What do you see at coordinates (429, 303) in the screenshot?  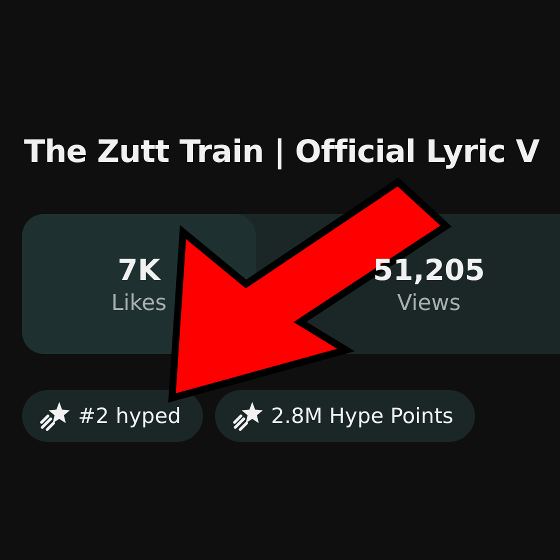 I see `stat-label: Views` at bounding box center [429, 303].